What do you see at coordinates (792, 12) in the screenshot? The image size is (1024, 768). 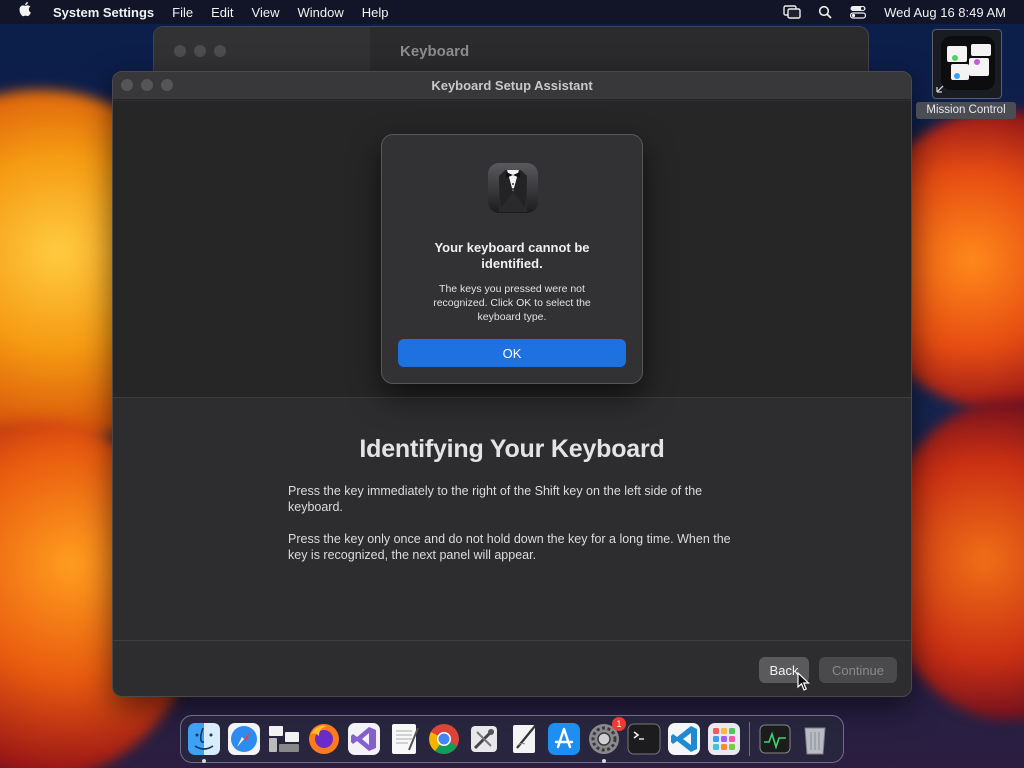 I see `screen-mirroring-icon` at bounding box center [792, 12].